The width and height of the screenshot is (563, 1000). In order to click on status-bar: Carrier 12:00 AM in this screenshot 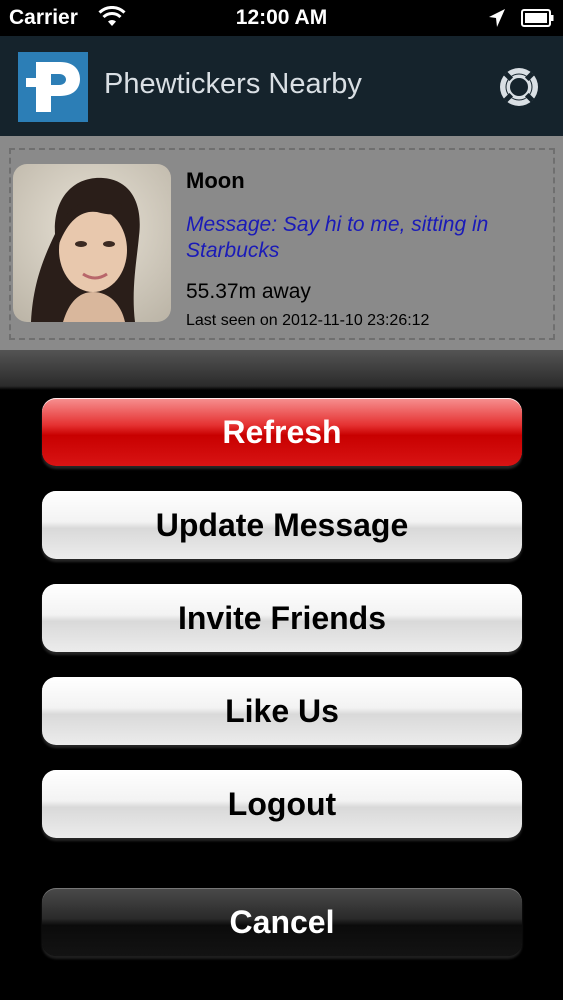, I will do `click(281, 18)`.